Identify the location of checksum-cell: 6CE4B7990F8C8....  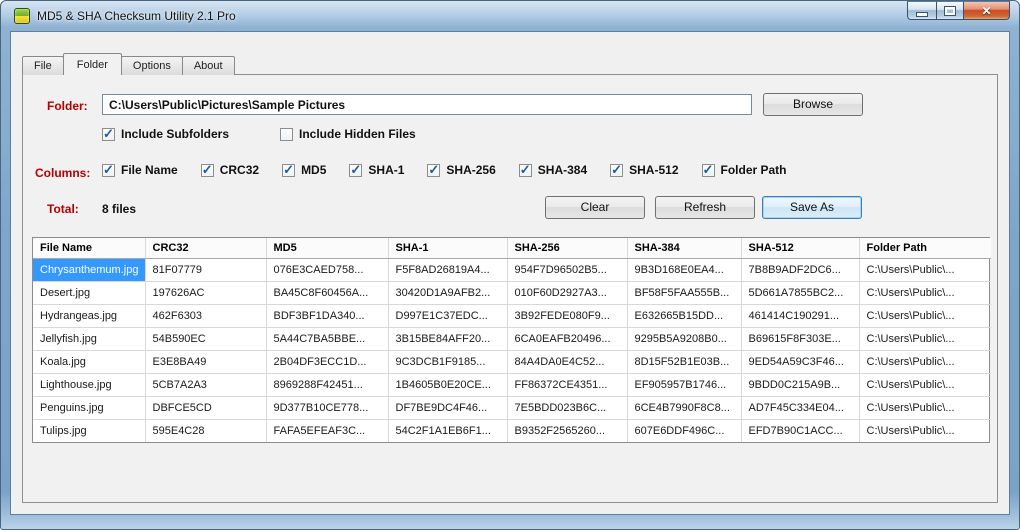
(684, 408).